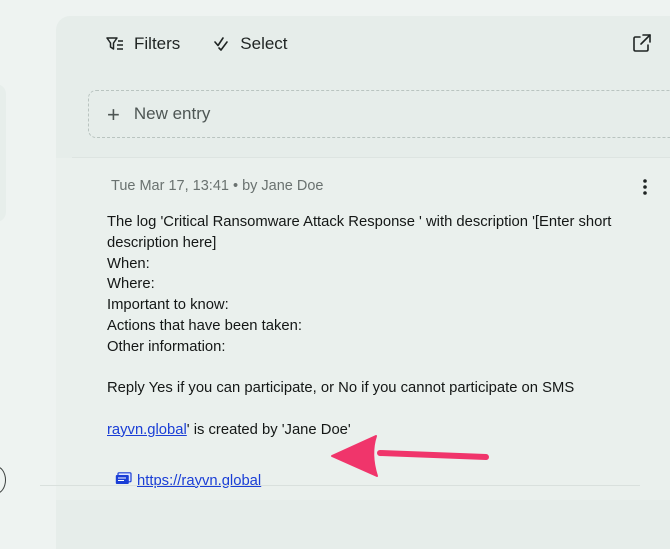  What do you see at coordinates (131, 284) in the screenshot?
I see `entry-line: Where:` at bounding box center [131, 284].